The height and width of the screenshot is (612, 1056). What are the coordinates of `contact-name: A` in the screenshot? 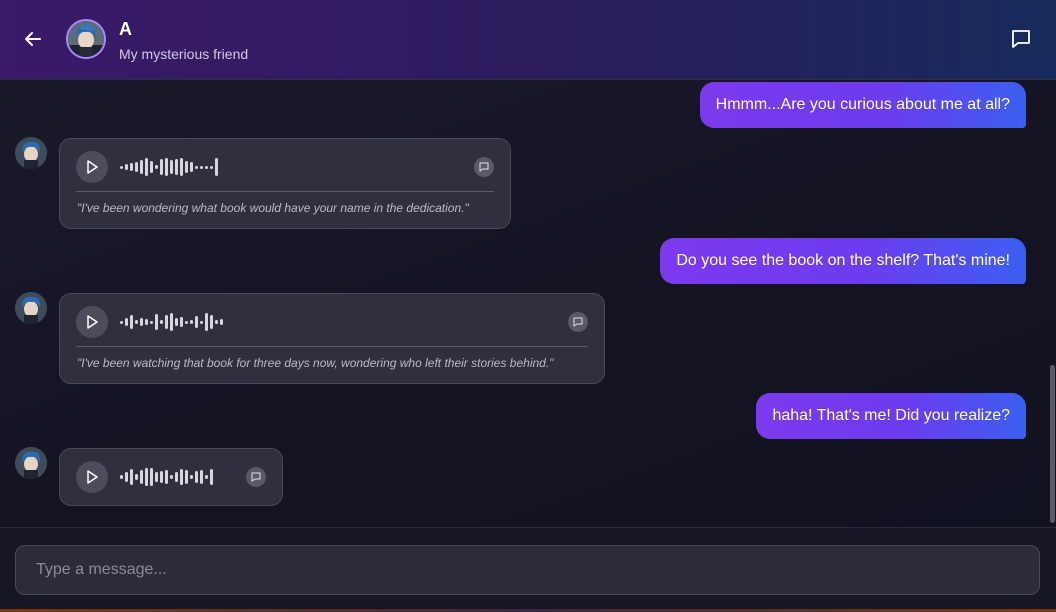 It's located at (125, 29).